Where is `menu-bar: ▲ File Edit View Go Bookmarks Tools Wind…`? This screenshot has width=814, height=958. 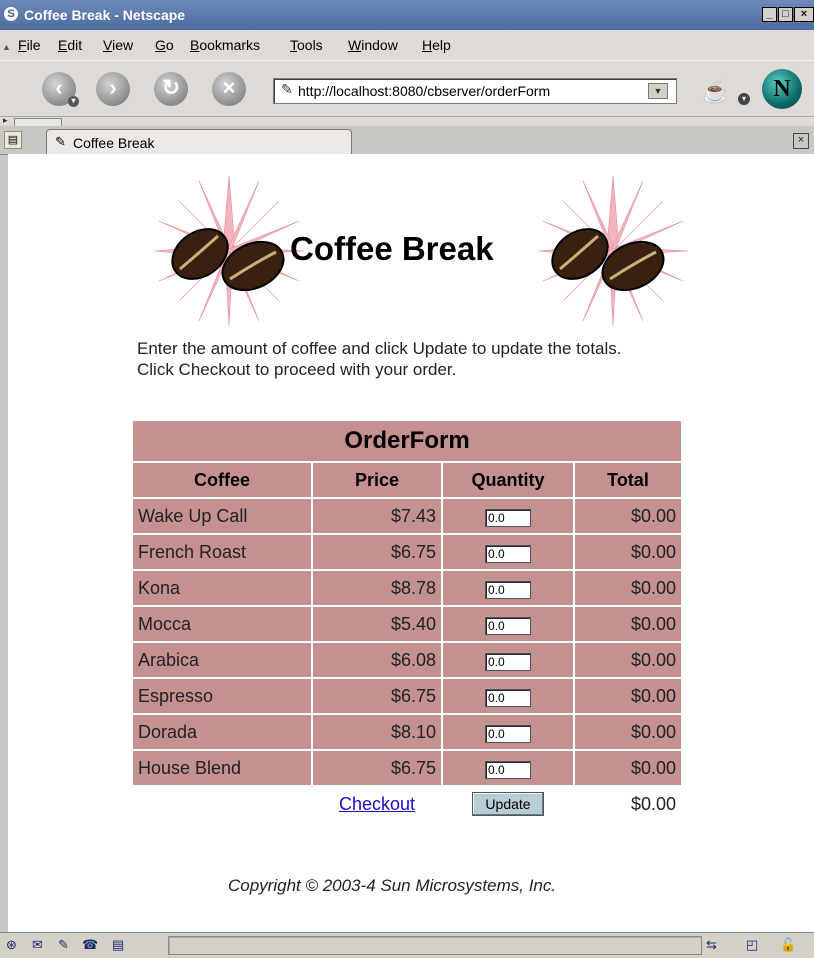 menu-bar: ▲ File Edit View Go Bookmarks Tools Wind… is located at coordinates (407, 45).